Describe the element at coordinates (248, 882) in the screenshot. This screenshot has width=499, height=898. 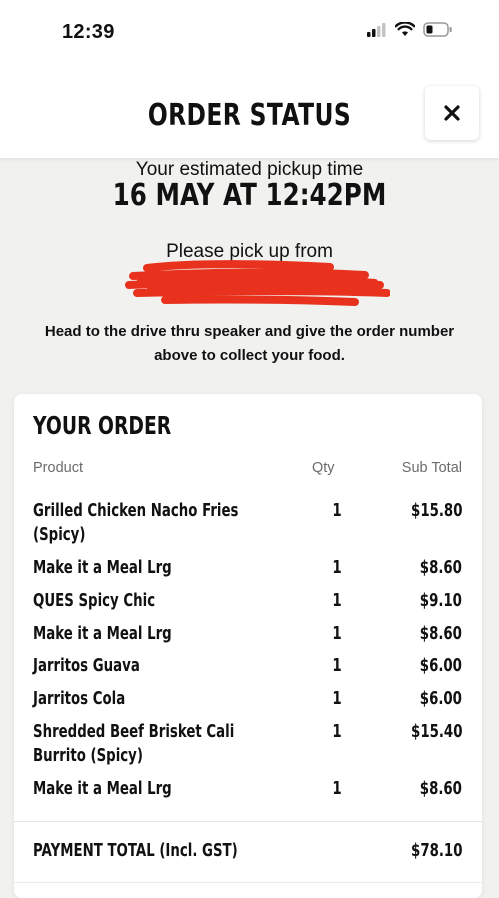
I see `card-bottom-divider` at that location.